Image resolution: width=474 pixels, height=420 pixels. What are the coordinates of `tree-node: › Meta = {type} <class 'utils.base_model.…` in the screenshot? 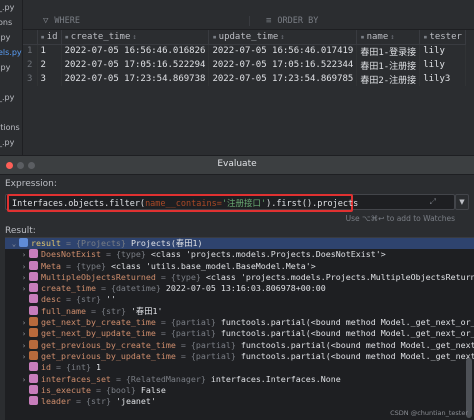 It's located at (239, 266).